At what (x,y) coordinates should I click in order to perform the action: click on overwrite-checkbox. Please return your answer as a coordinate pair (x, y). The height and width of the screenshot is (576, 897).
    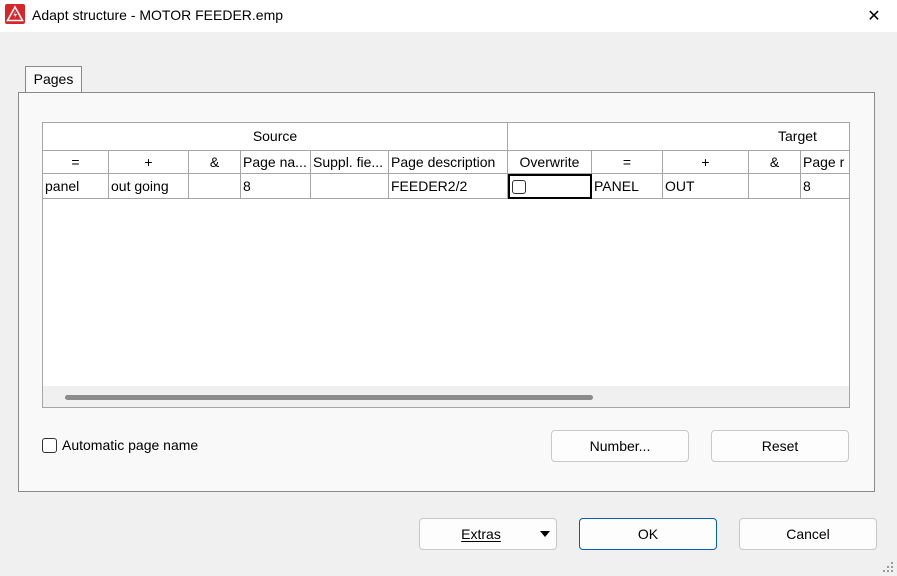
    Looking at the image, I should click on (519, 187).